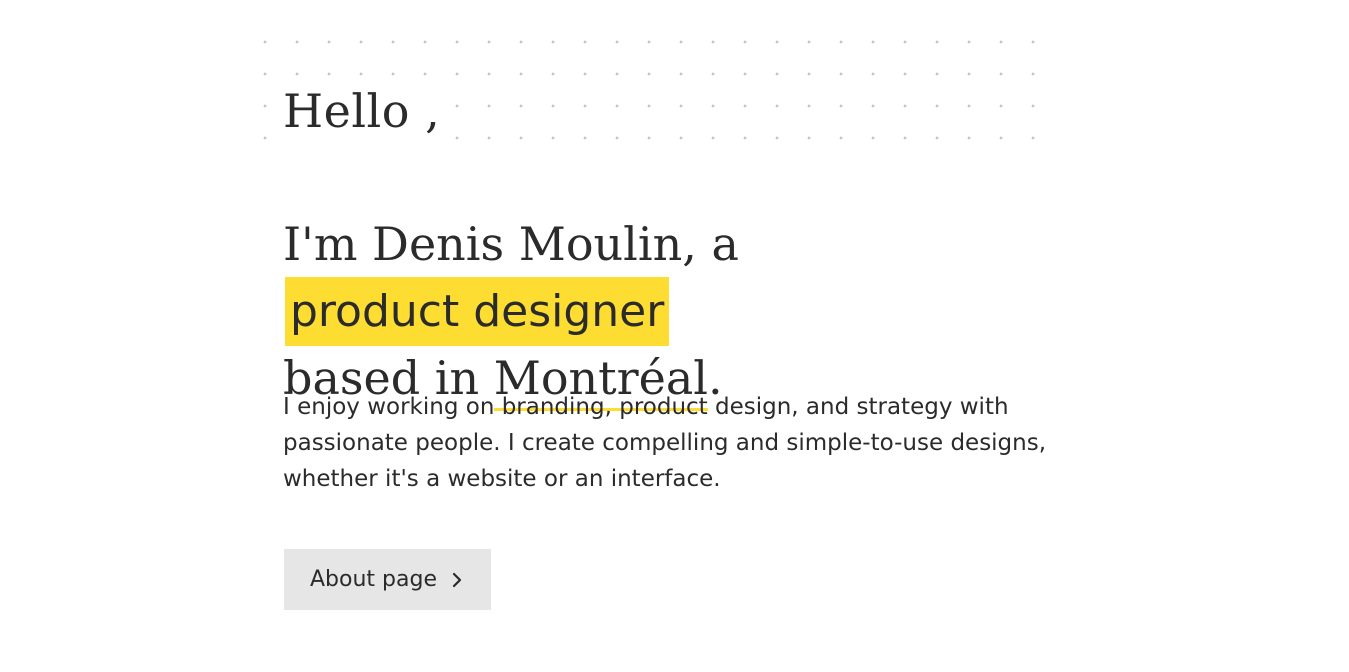  What do you see at coordinates (511, 244) in the screenshot?
I see `headline-intro: I'm Denis Moulin, a` at bounding box center [511, 244].